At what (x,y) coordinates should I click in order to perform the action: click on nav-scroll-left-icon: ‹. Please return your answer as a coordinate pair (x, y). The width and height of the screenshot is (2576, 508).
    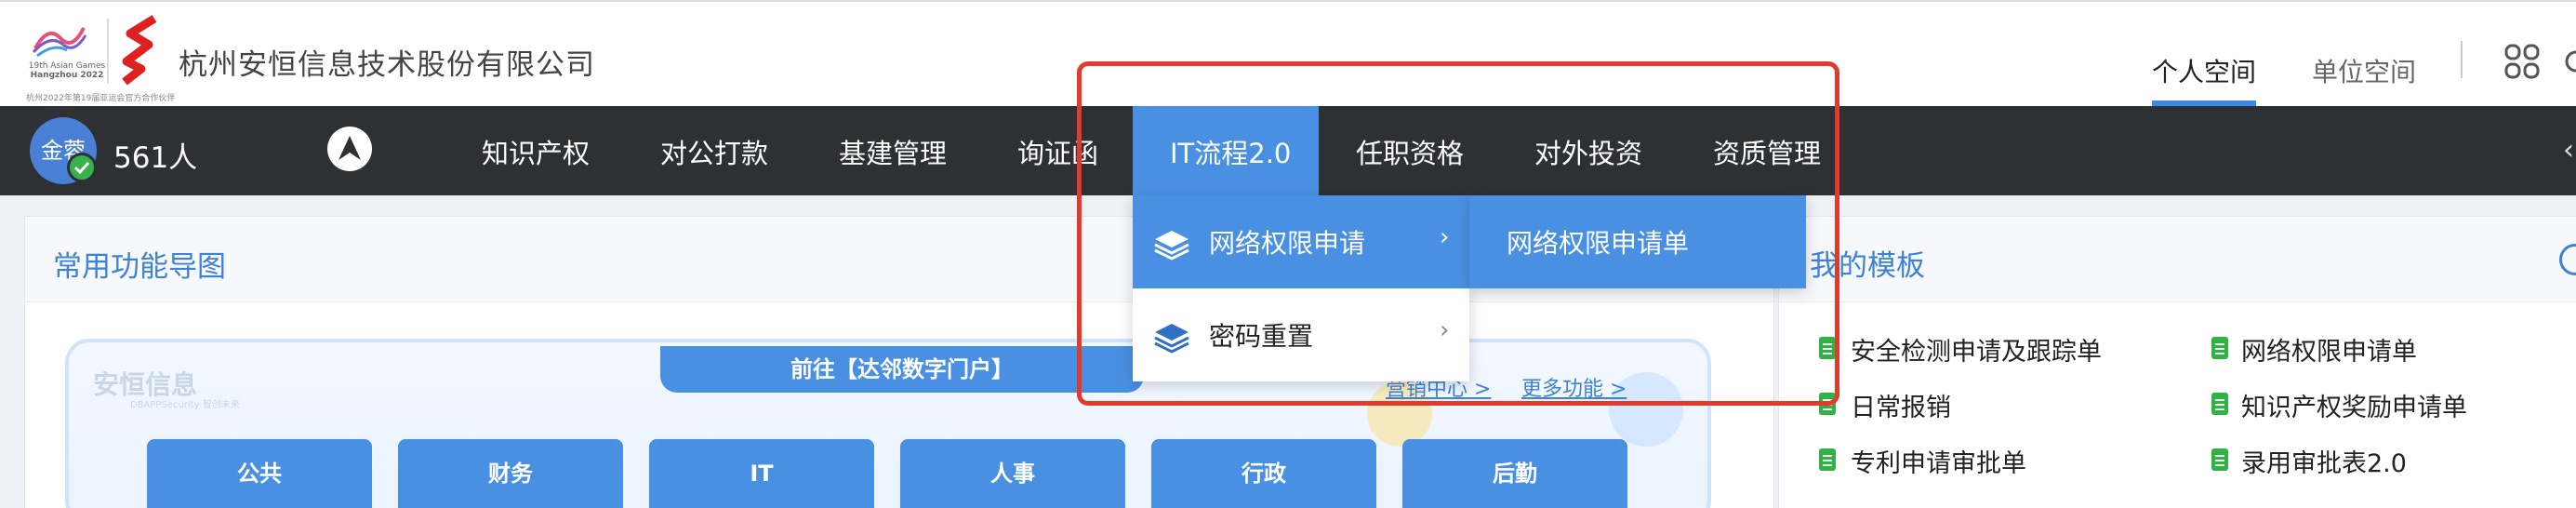
    Looking at the image, I should click on (2568, 151).